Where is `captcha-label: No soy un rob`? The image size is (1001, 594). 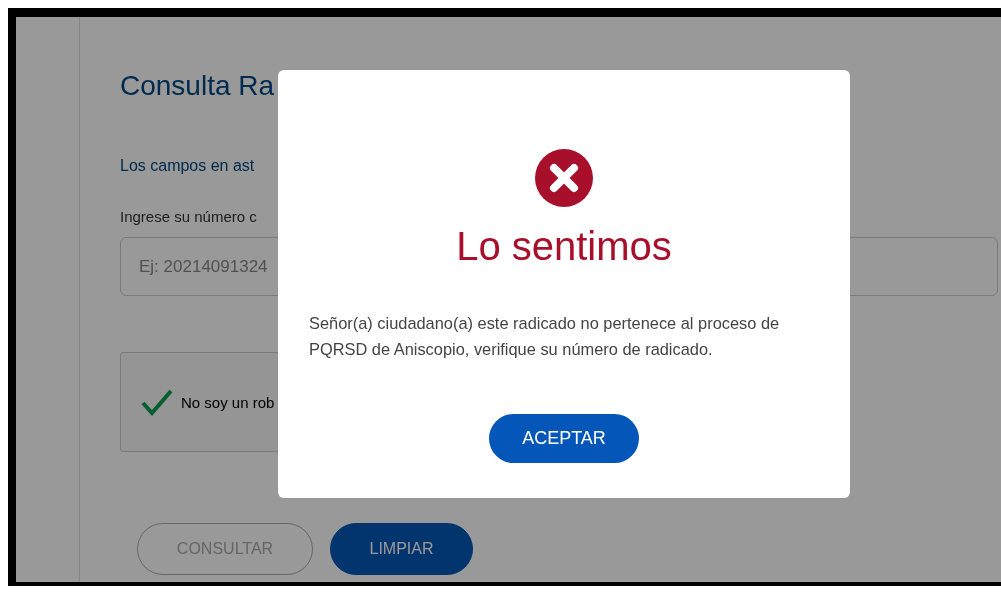 captcha-label: No soy un rob is located at coordinates (228, 402).